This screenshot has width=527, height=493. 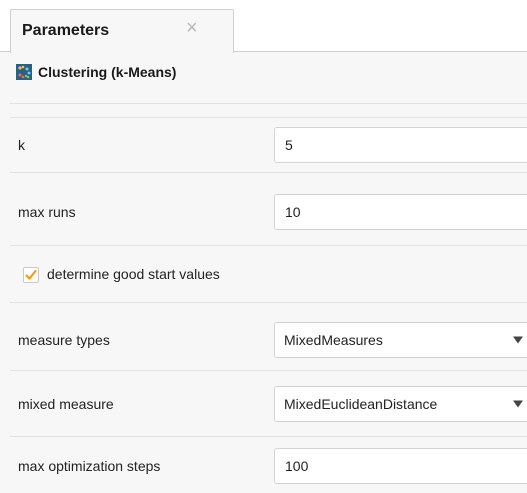 What do you see at coordinates (263, 26) in the screenshot?
I see `tab-strip: Parameters ×` at bounding box center [263, 26].